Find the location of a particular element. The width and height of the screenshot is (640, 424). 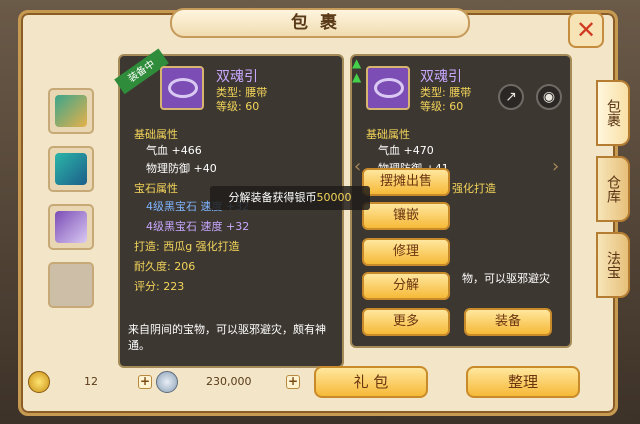

sell-button: 摆摊出售 is located at coordinates (406, 182).